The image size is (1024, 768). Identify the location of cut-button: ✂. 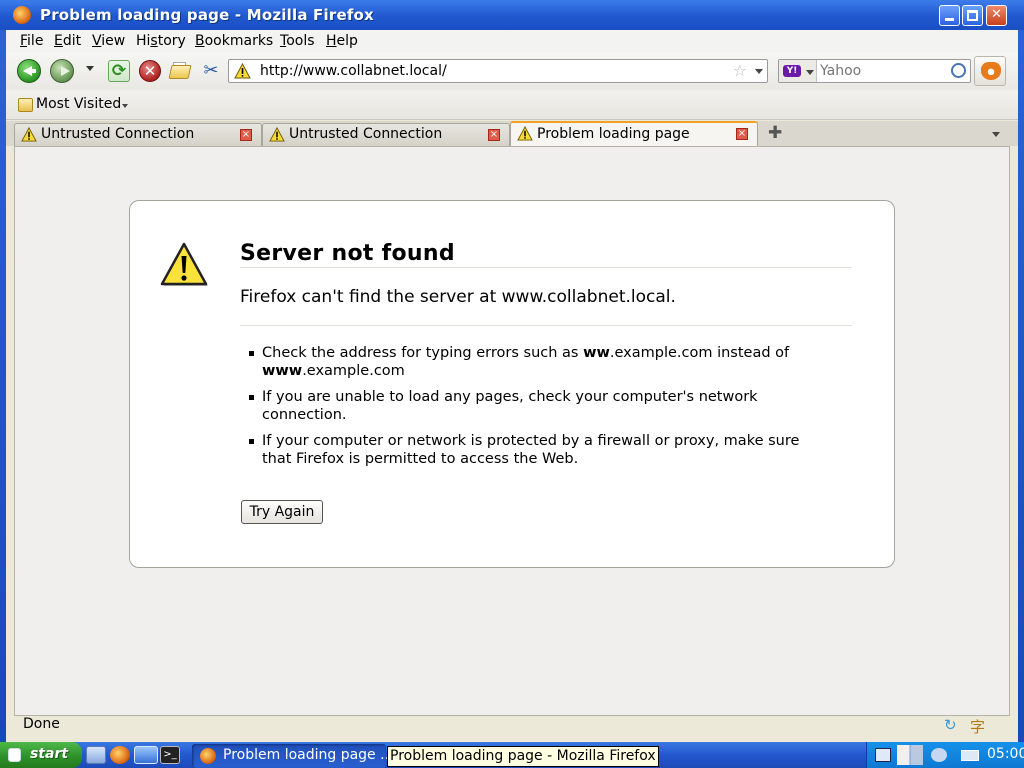
(211, 71).